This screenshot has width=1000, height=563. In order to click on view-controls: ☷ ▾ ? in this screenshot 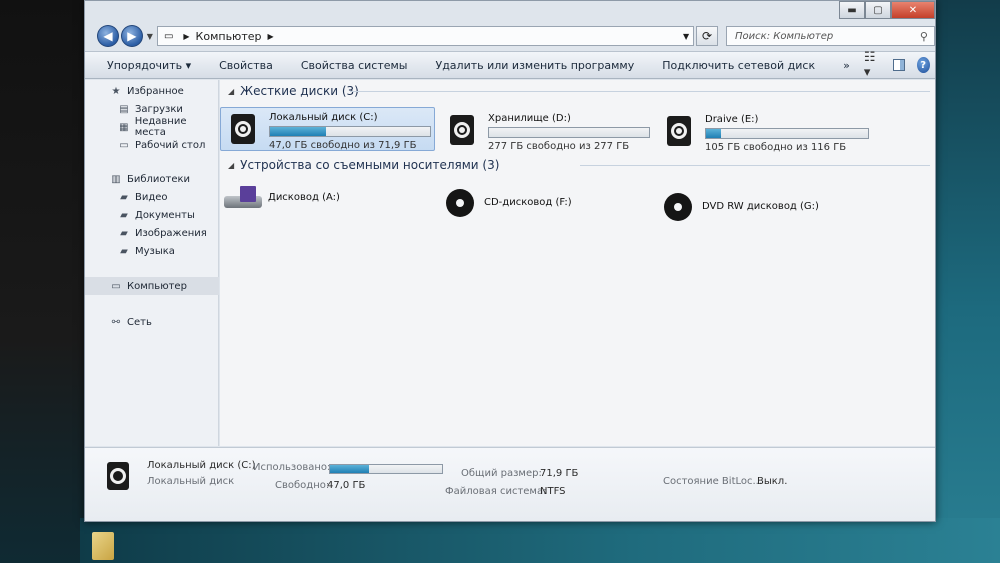, I will do `click(904, 65)`.